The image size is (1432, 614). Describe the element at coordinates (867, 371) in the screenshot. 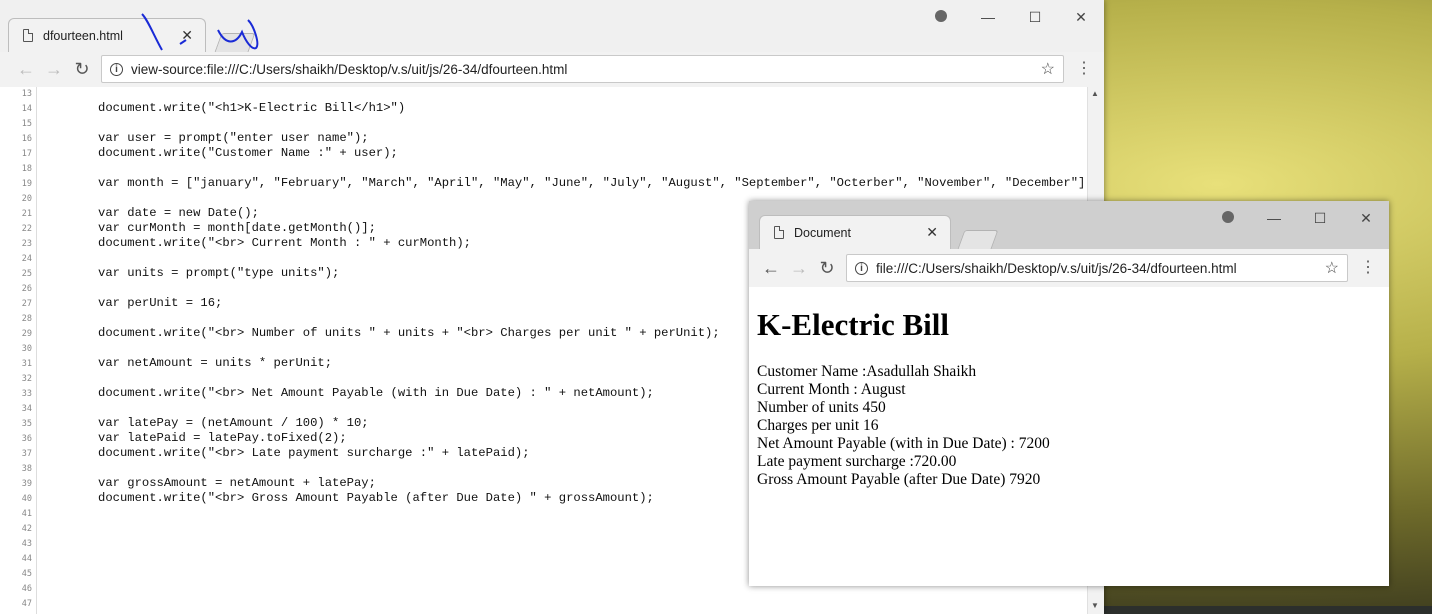

I see `output-line: Customer Name :Asadullah Shaikh` at that location.